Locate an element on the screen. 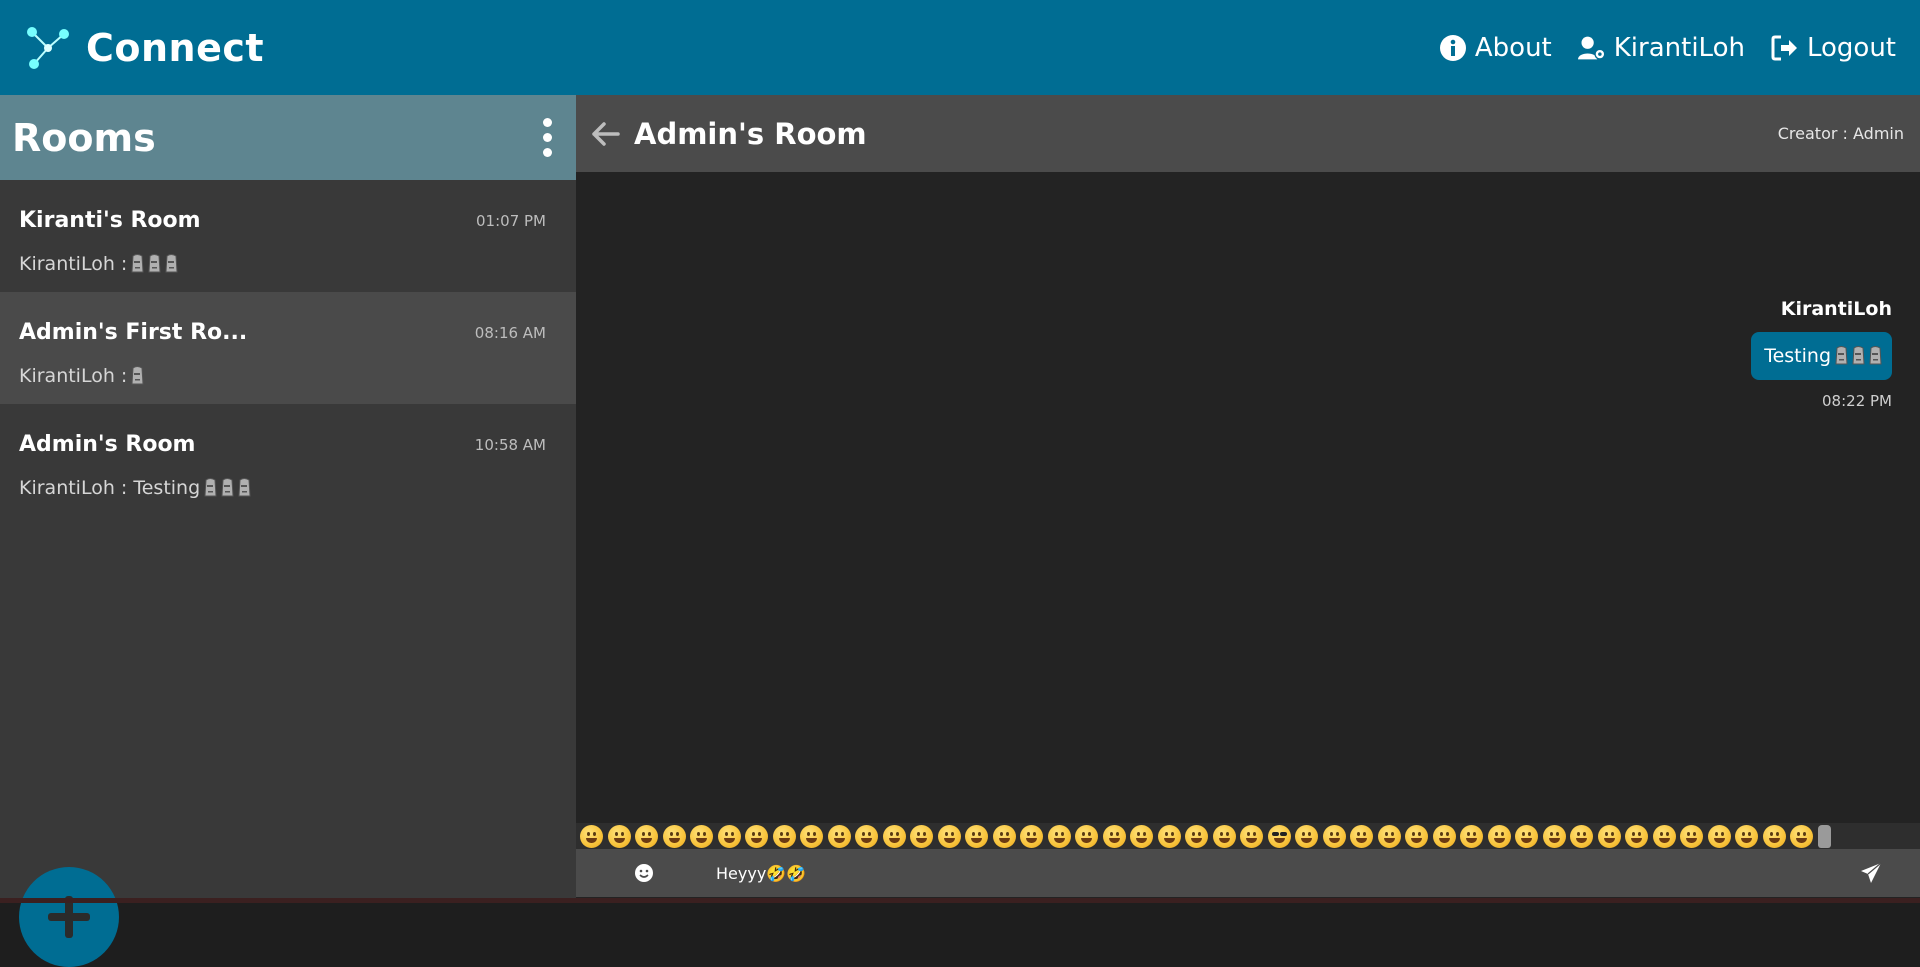  sign-out-icon is located at coordinates (1784, 47).